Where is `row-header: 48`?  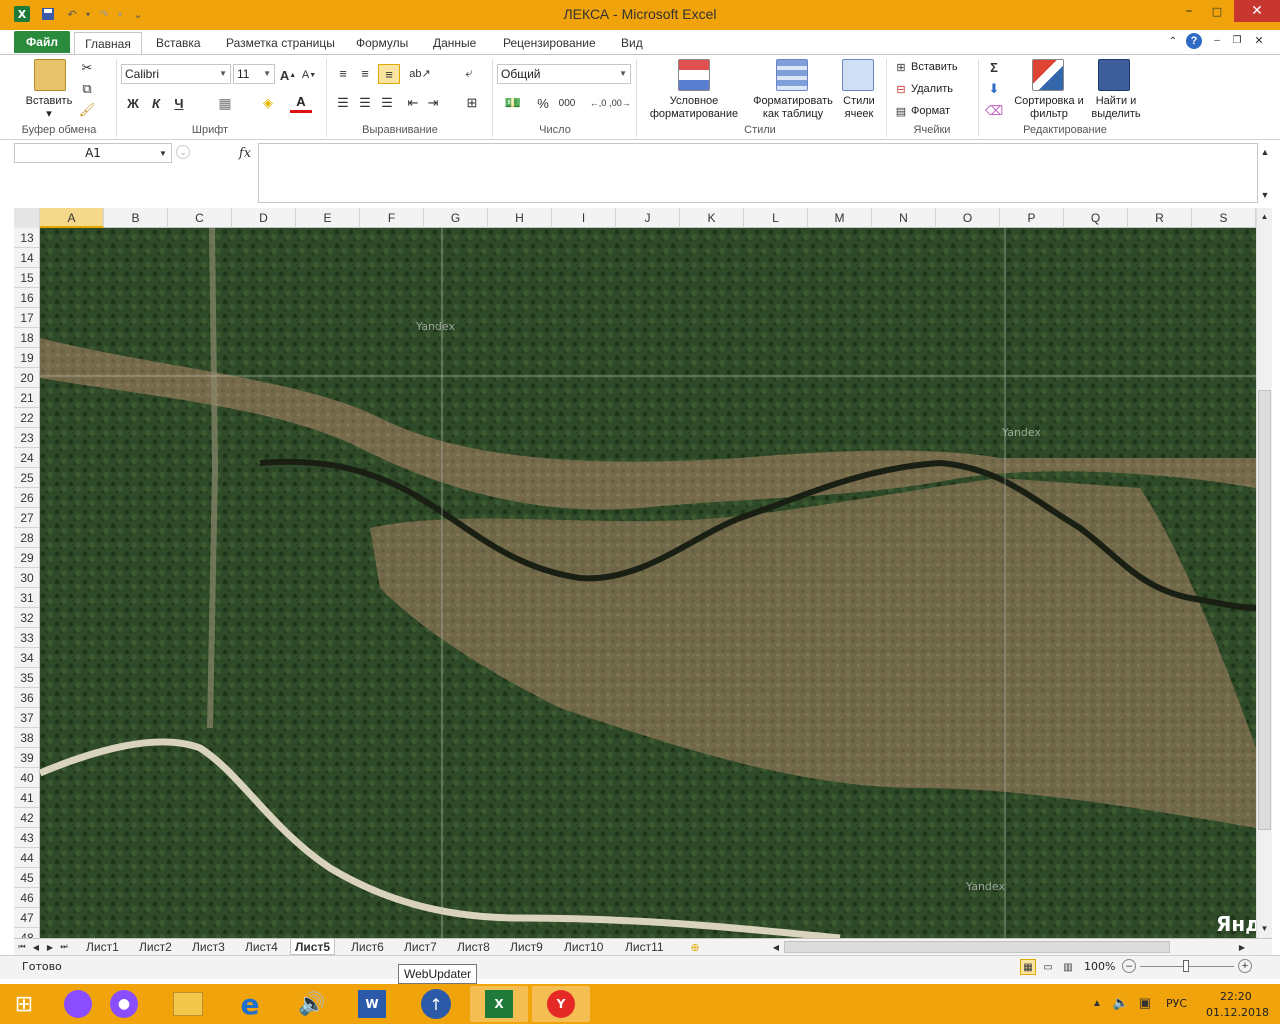 row-header: 48 is located at coordinates (26, 933).